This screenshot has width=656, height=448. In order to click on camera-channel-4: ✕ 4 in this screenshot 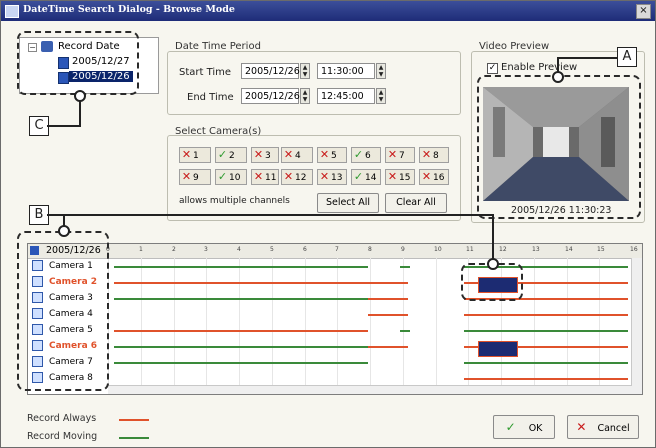, I will do `click(297, 155)`.